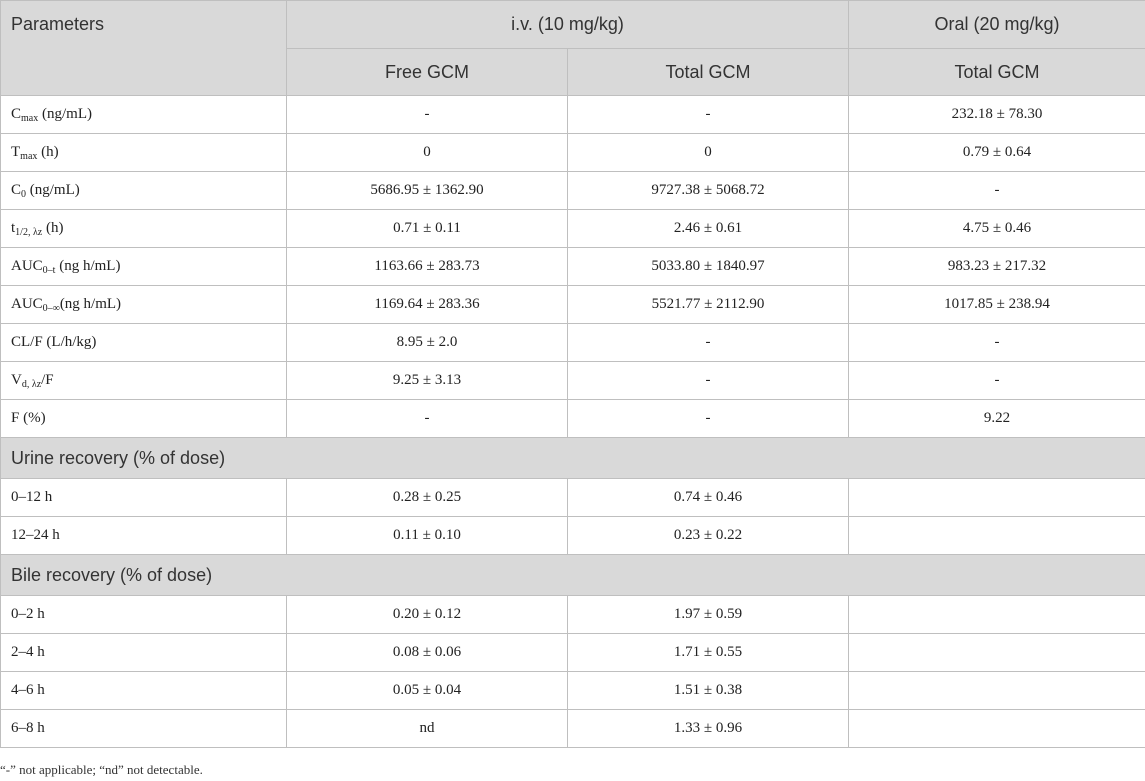 This screenshot has height=781, width=1145. I want to click on header-iv-group: i.v. (10 mg/kg), so click(567, 24).